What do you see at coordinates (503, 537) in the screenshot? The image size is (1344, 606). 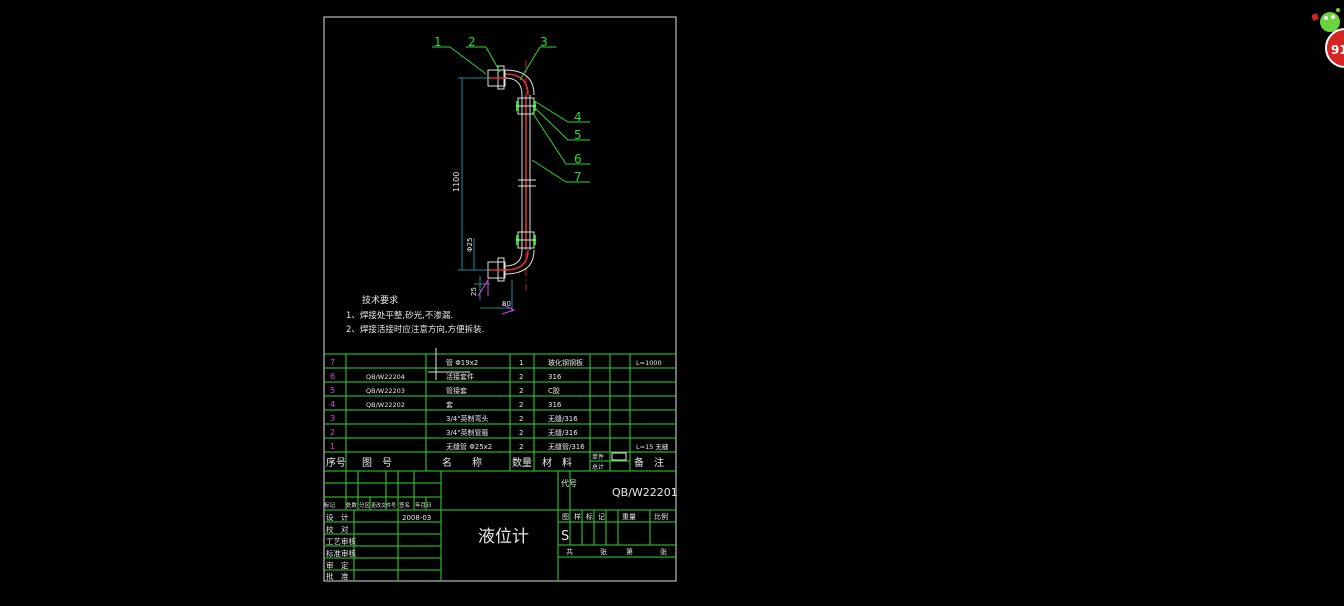 I see `product-name: 液位计` at bounding box center [503, 537].